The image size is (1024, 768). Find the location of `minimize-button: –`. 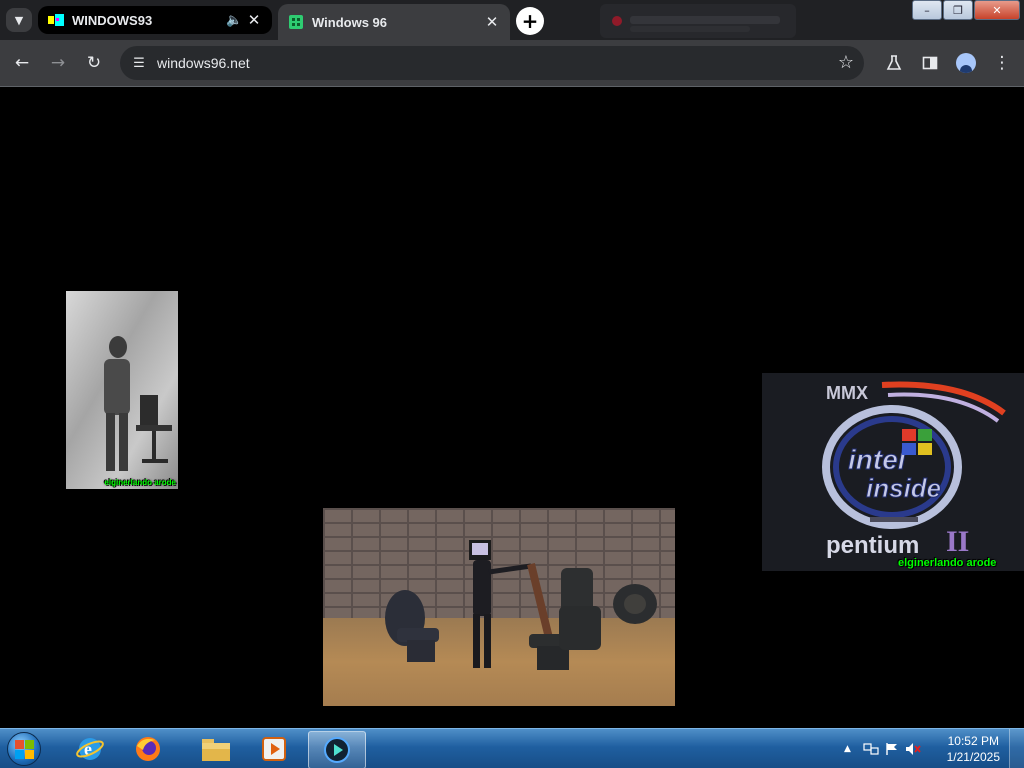

minimize-button: – is located at coordinates (927, 10).